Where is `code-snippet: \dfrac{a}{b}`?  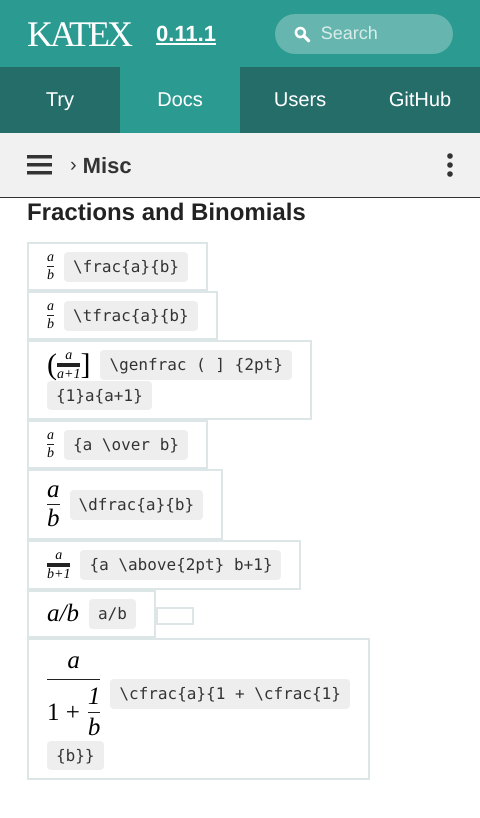 code-snippet: \dfrac{a}{b} is located at coordinates (137, 505).